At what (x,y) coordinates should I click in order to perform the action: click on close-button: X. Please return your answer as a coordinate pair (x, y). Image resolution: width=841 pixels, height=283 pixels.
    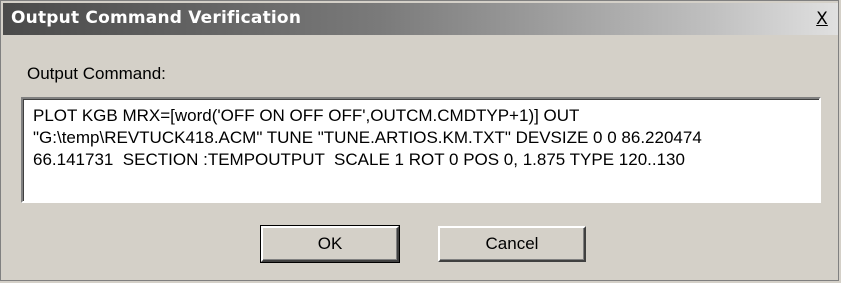
    Looking at the image, I should click on (822, 19).